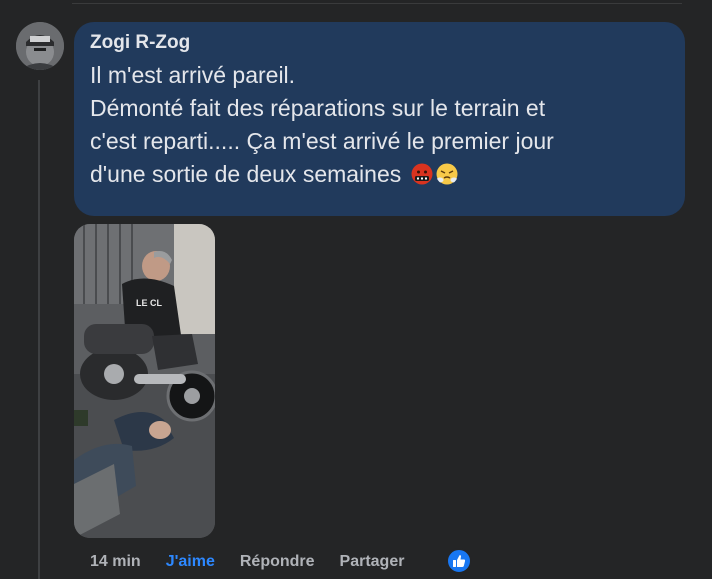  Describe the element at coordinates (372, 562) in the screenshot. I see `share-button: Partager` at that location.